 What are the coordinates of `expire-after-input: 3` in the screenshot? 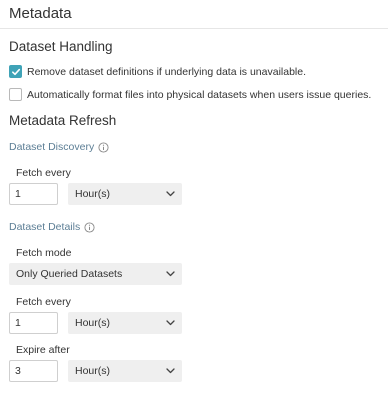 It's located at (33, 371).